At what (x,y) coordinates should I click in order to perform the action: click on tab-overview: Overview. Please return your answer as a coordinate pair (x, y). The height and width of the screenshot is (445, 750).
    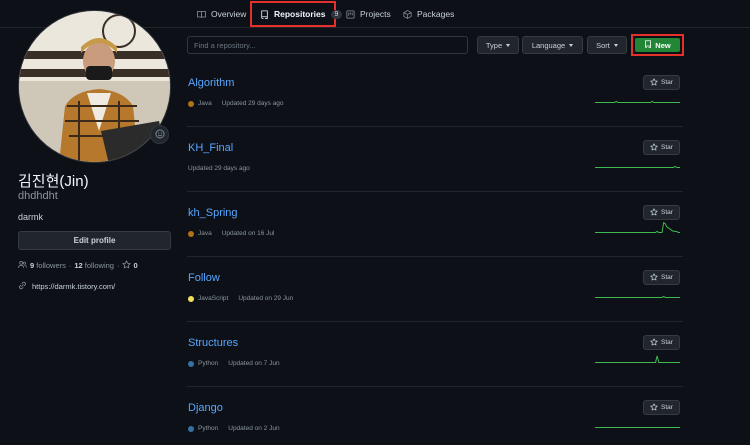
    Looking at the image, I should click on (221, 14).